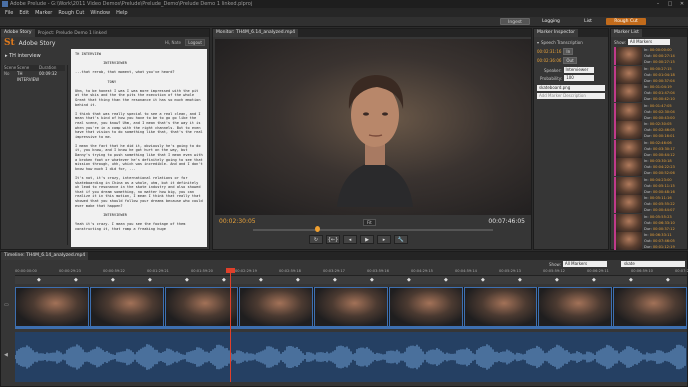 The width and height of the screenshot is (688, 387). What do you see at coordinates (579, 78) in the screenshot?
I see `probability-field: 100` at bounding box center [579, 78].